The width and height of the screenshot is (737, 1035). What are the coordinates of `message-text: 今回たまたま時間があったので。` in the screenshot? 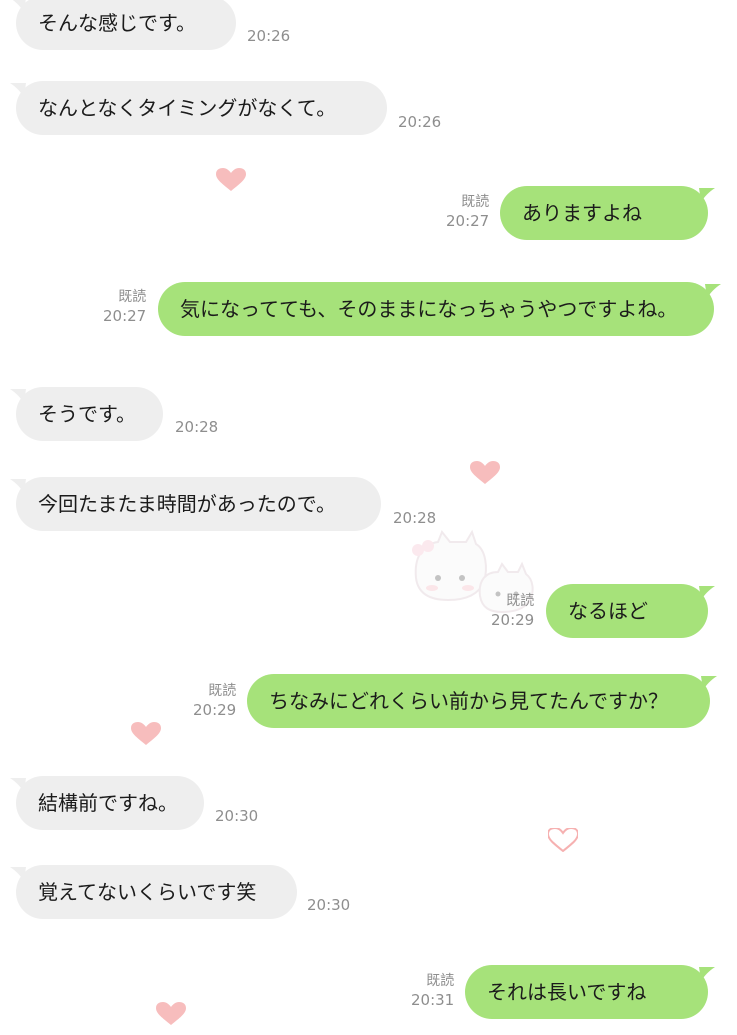 It's located at (187, 504).